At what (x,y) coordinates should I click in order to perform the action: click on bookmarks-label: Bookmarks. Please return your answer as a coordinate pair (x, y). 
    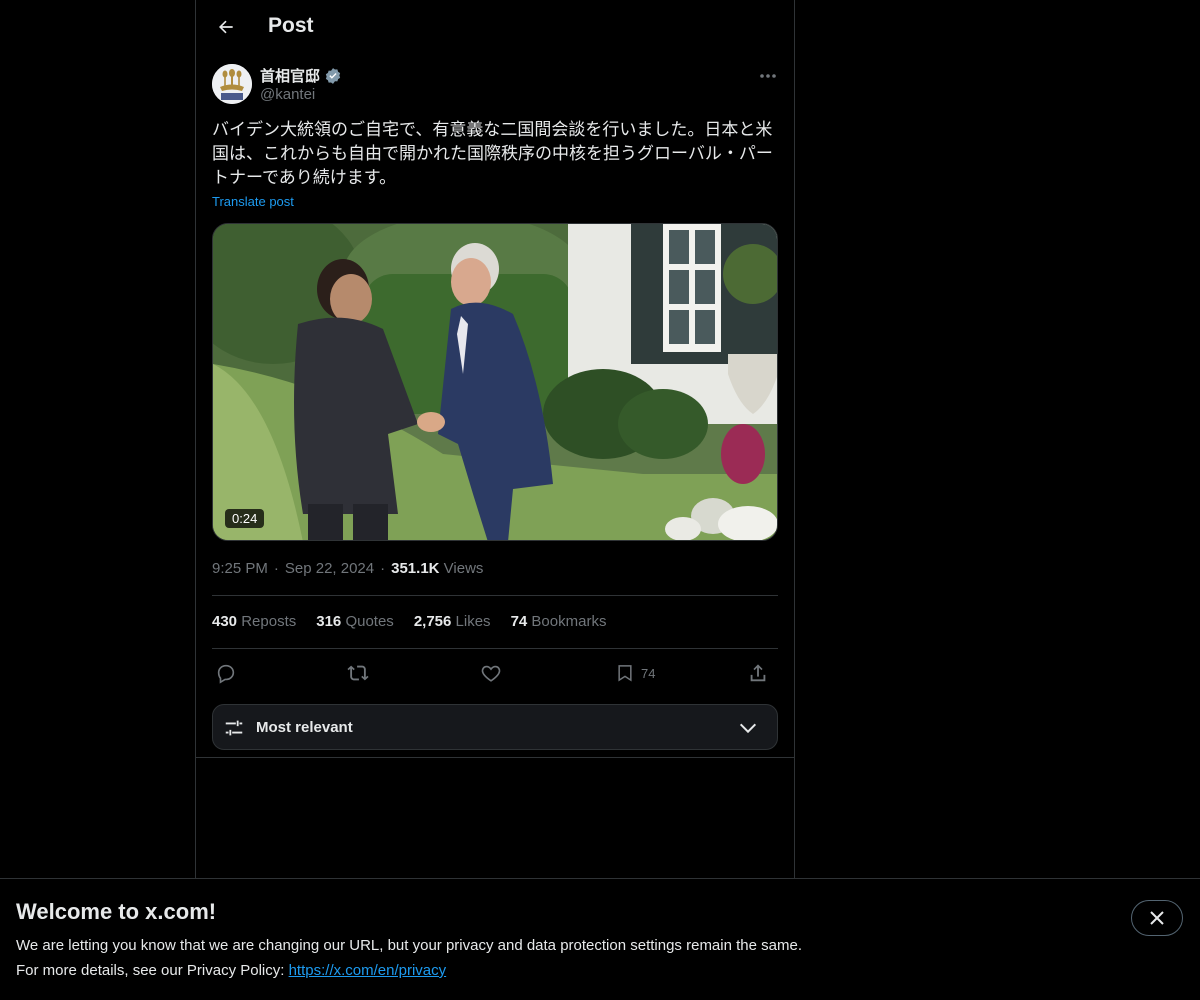
    Looking at the image, I should click on (569, 621).